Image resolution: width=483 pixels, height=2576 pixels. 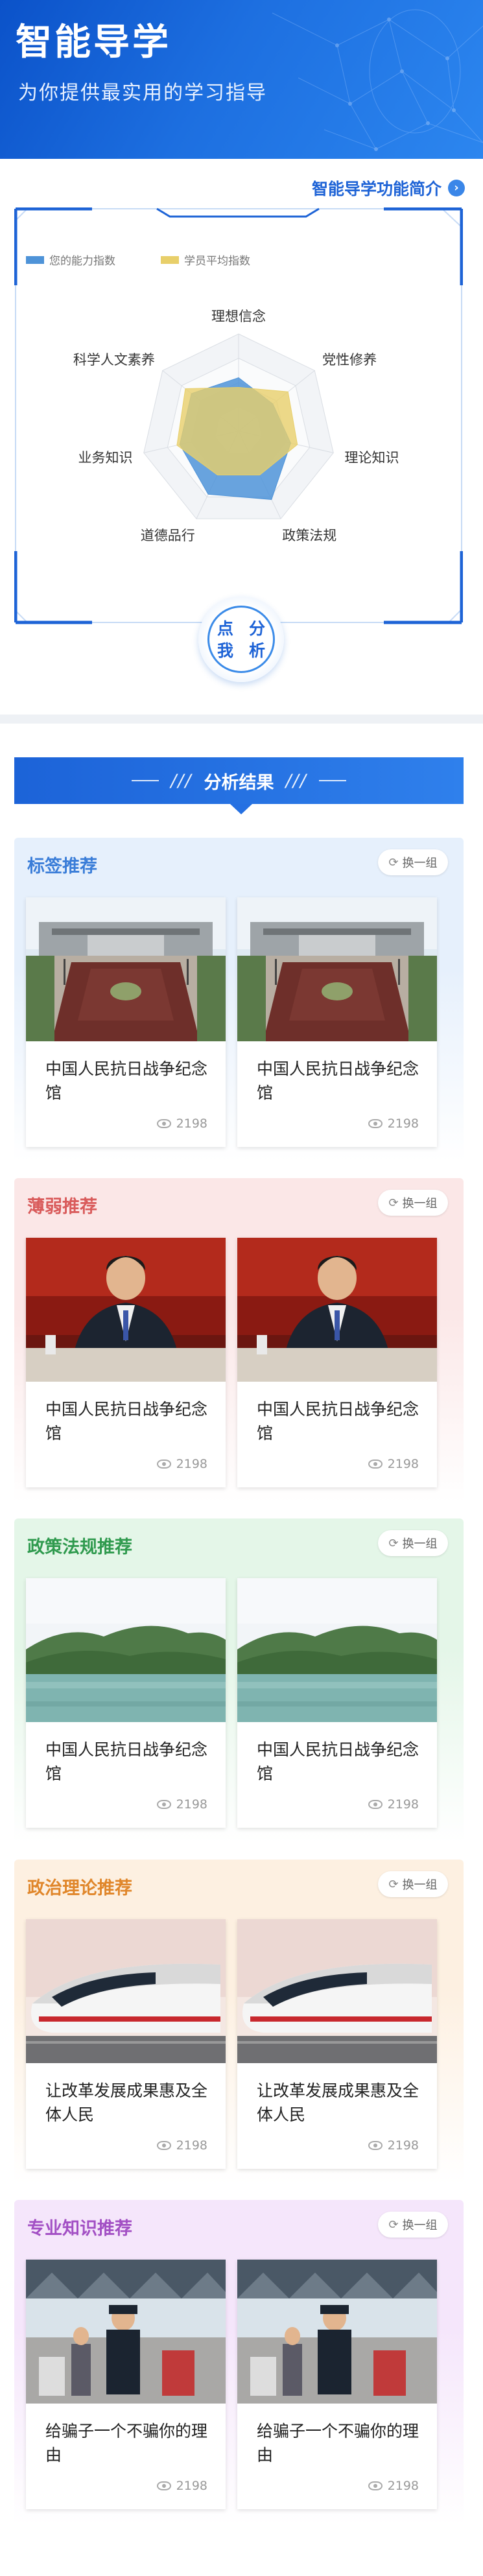 I want to click on radar-axis-label: 理论知识, so click(x=371, y=458).